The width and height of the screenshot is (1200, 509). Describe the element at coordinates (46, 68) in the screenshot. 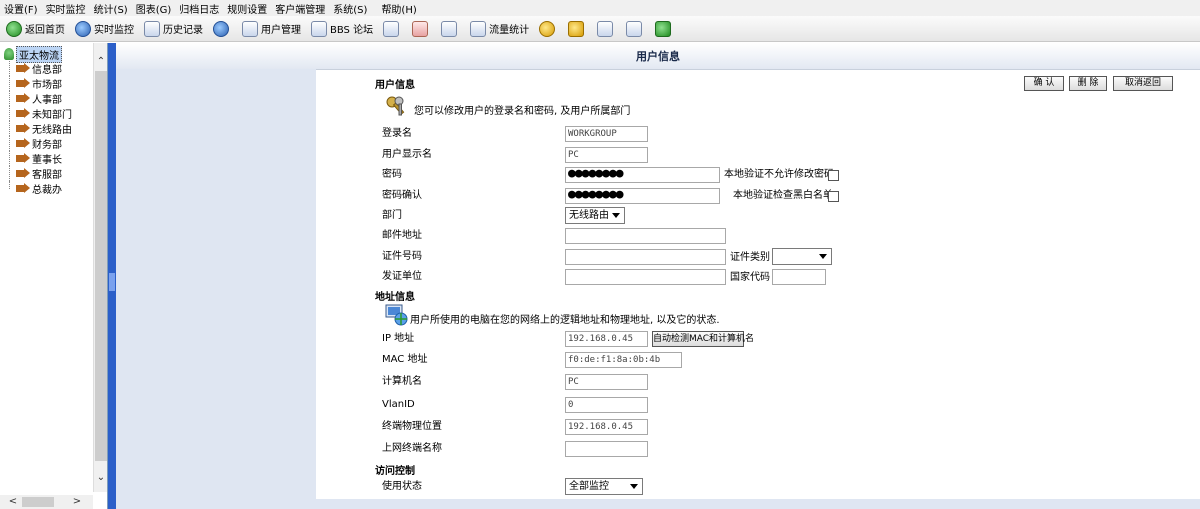

I see `tree-item: 信息部` at that location.